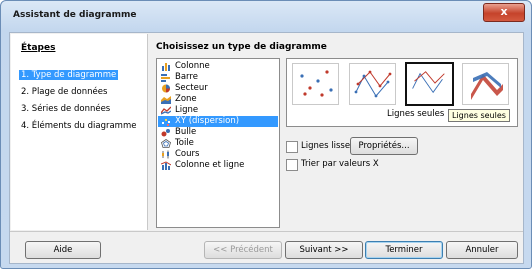  Describe the element at coordinates (482, 250) in the screenshot. I see `cancel-button: Annuler` at that location.